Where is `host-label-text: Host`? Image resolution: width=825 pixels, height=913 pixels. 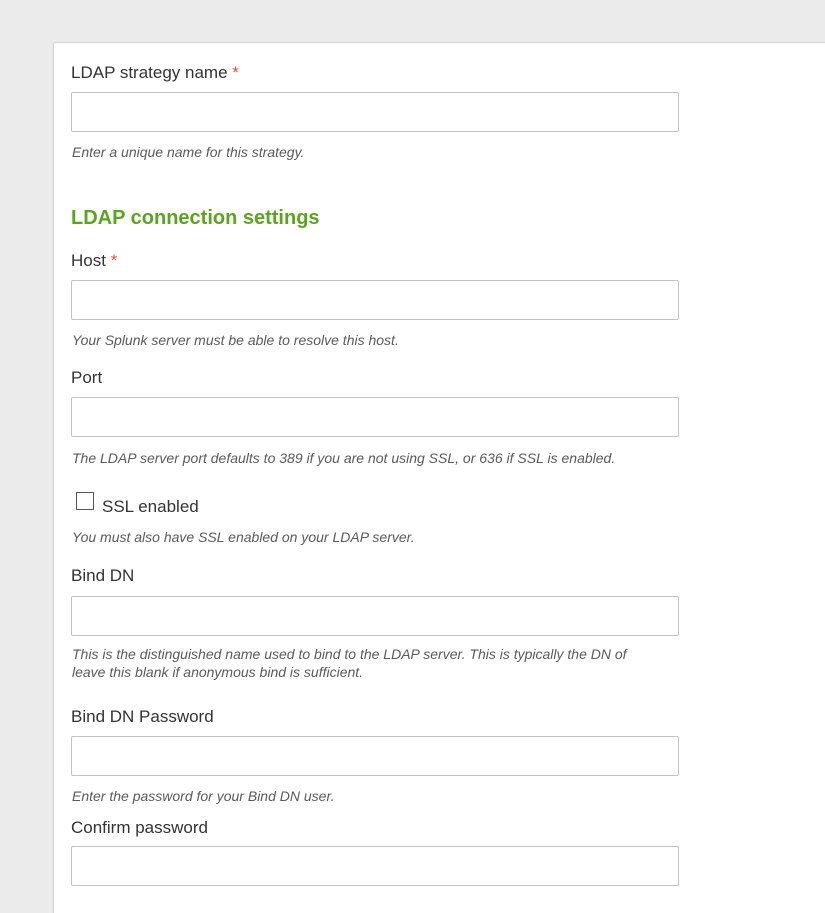
host-label-text: Host is located at coordinates (88, 260).